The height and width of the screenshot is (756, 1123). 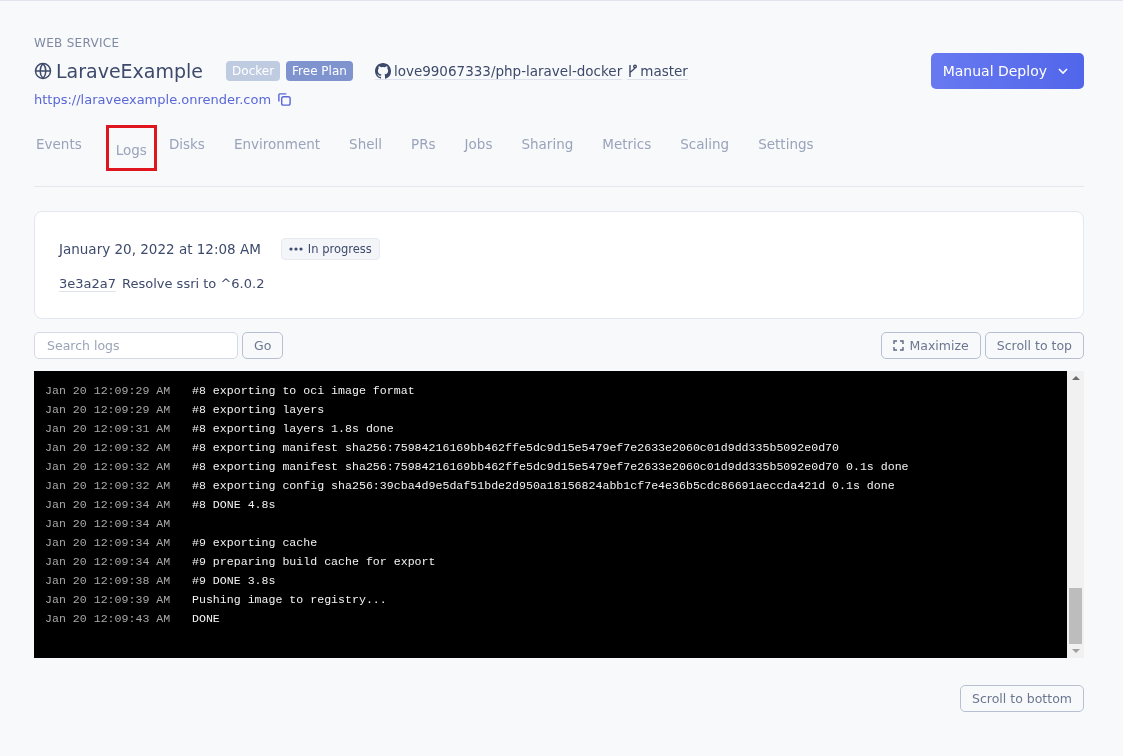 What do you see at coordinates (632, 70) in the screenshot?
I see `branch-icon` at bounding box center [632, 70].